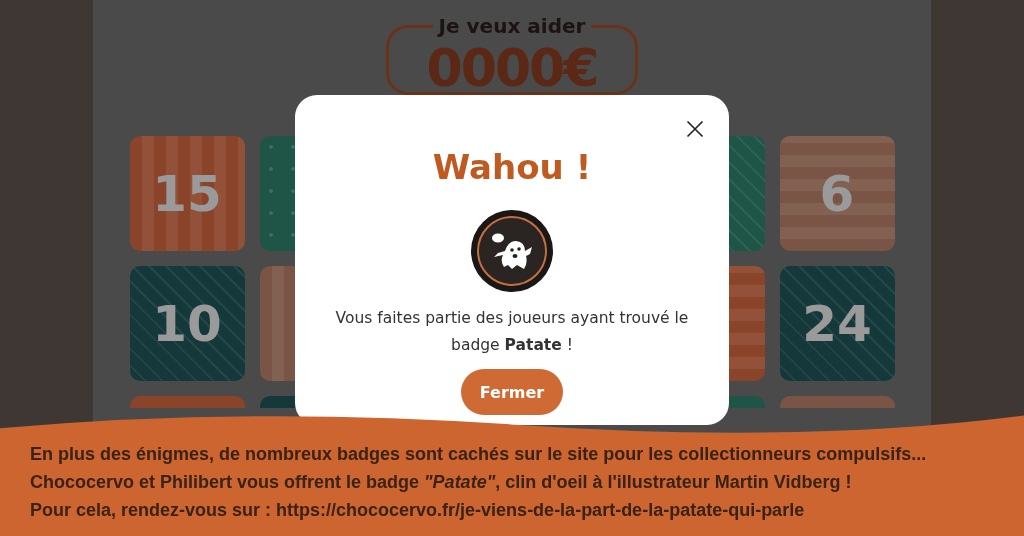 The image size is (1024, 536). I want to click on banner-text: Pour cela, rendez-vous sur : https://chococervo.fr/je-viens-de-la-part-de-la-patate-qui-parle, so click(418, 510).